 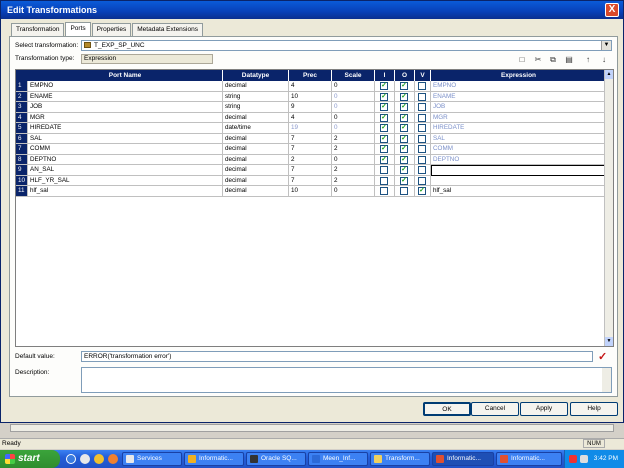 What do you see at coordinates (125, 96) in the screenshot?
I see `port-name-cell: ENAME` at bounding box center [125, 96].